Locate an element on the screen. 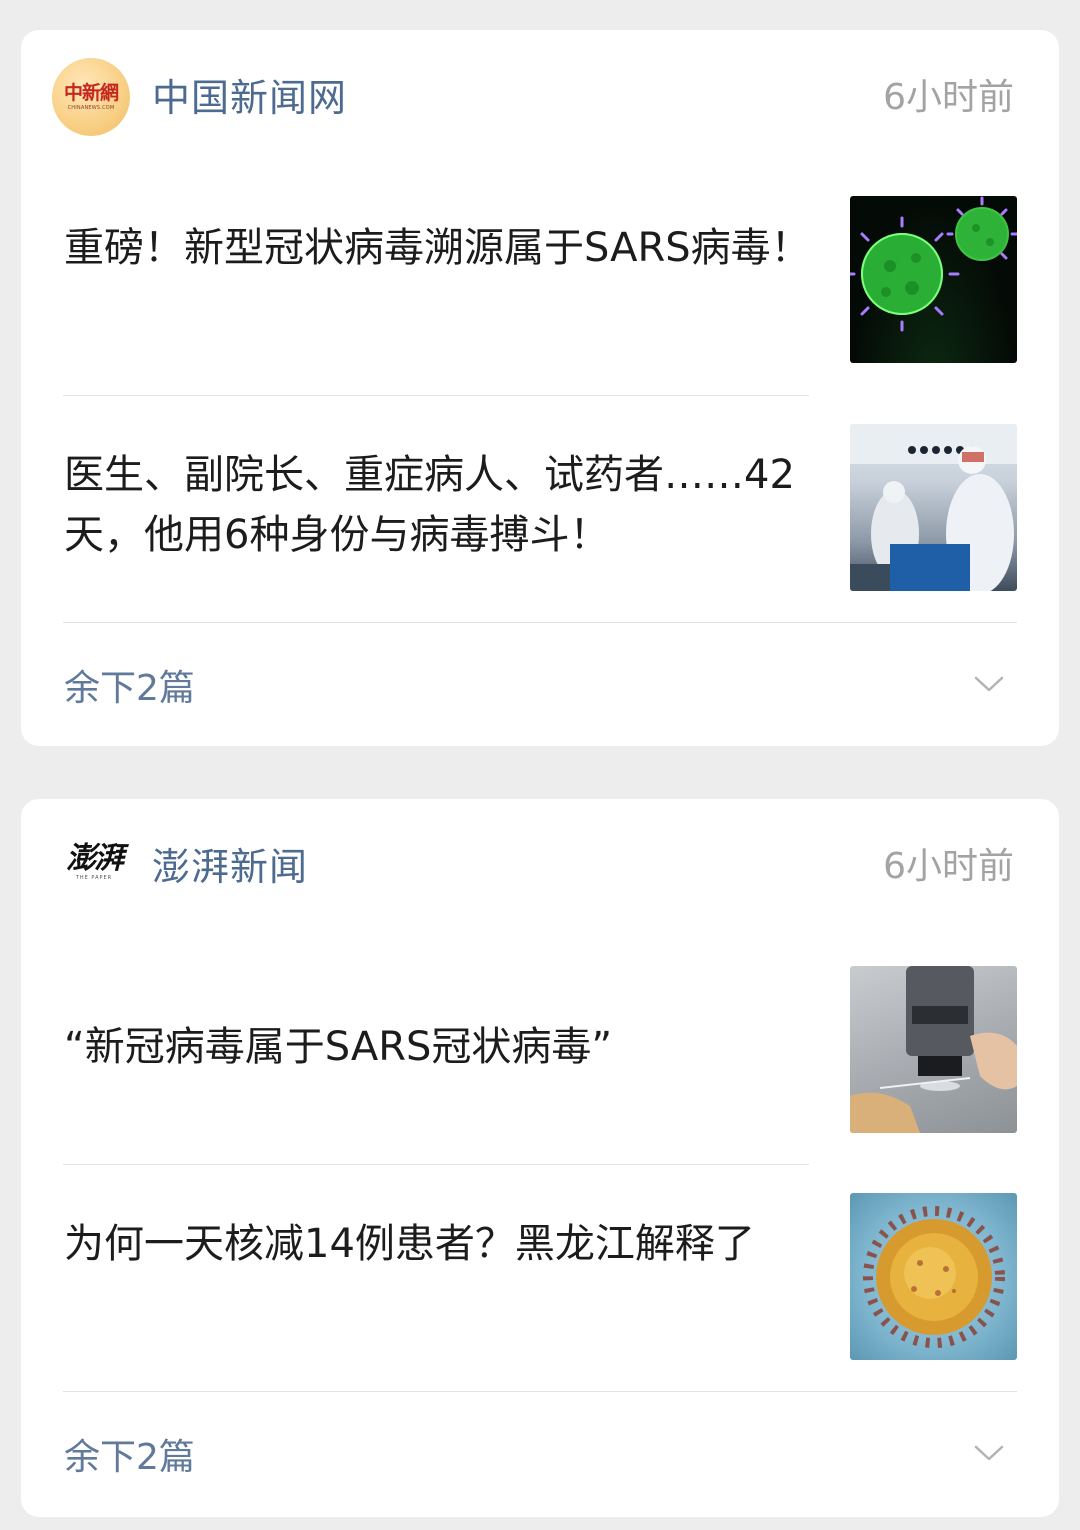 This screenshot has height=1530, width=1080. logo-subtext: CHINANEWS.COM is located at coordinates (91, 108).